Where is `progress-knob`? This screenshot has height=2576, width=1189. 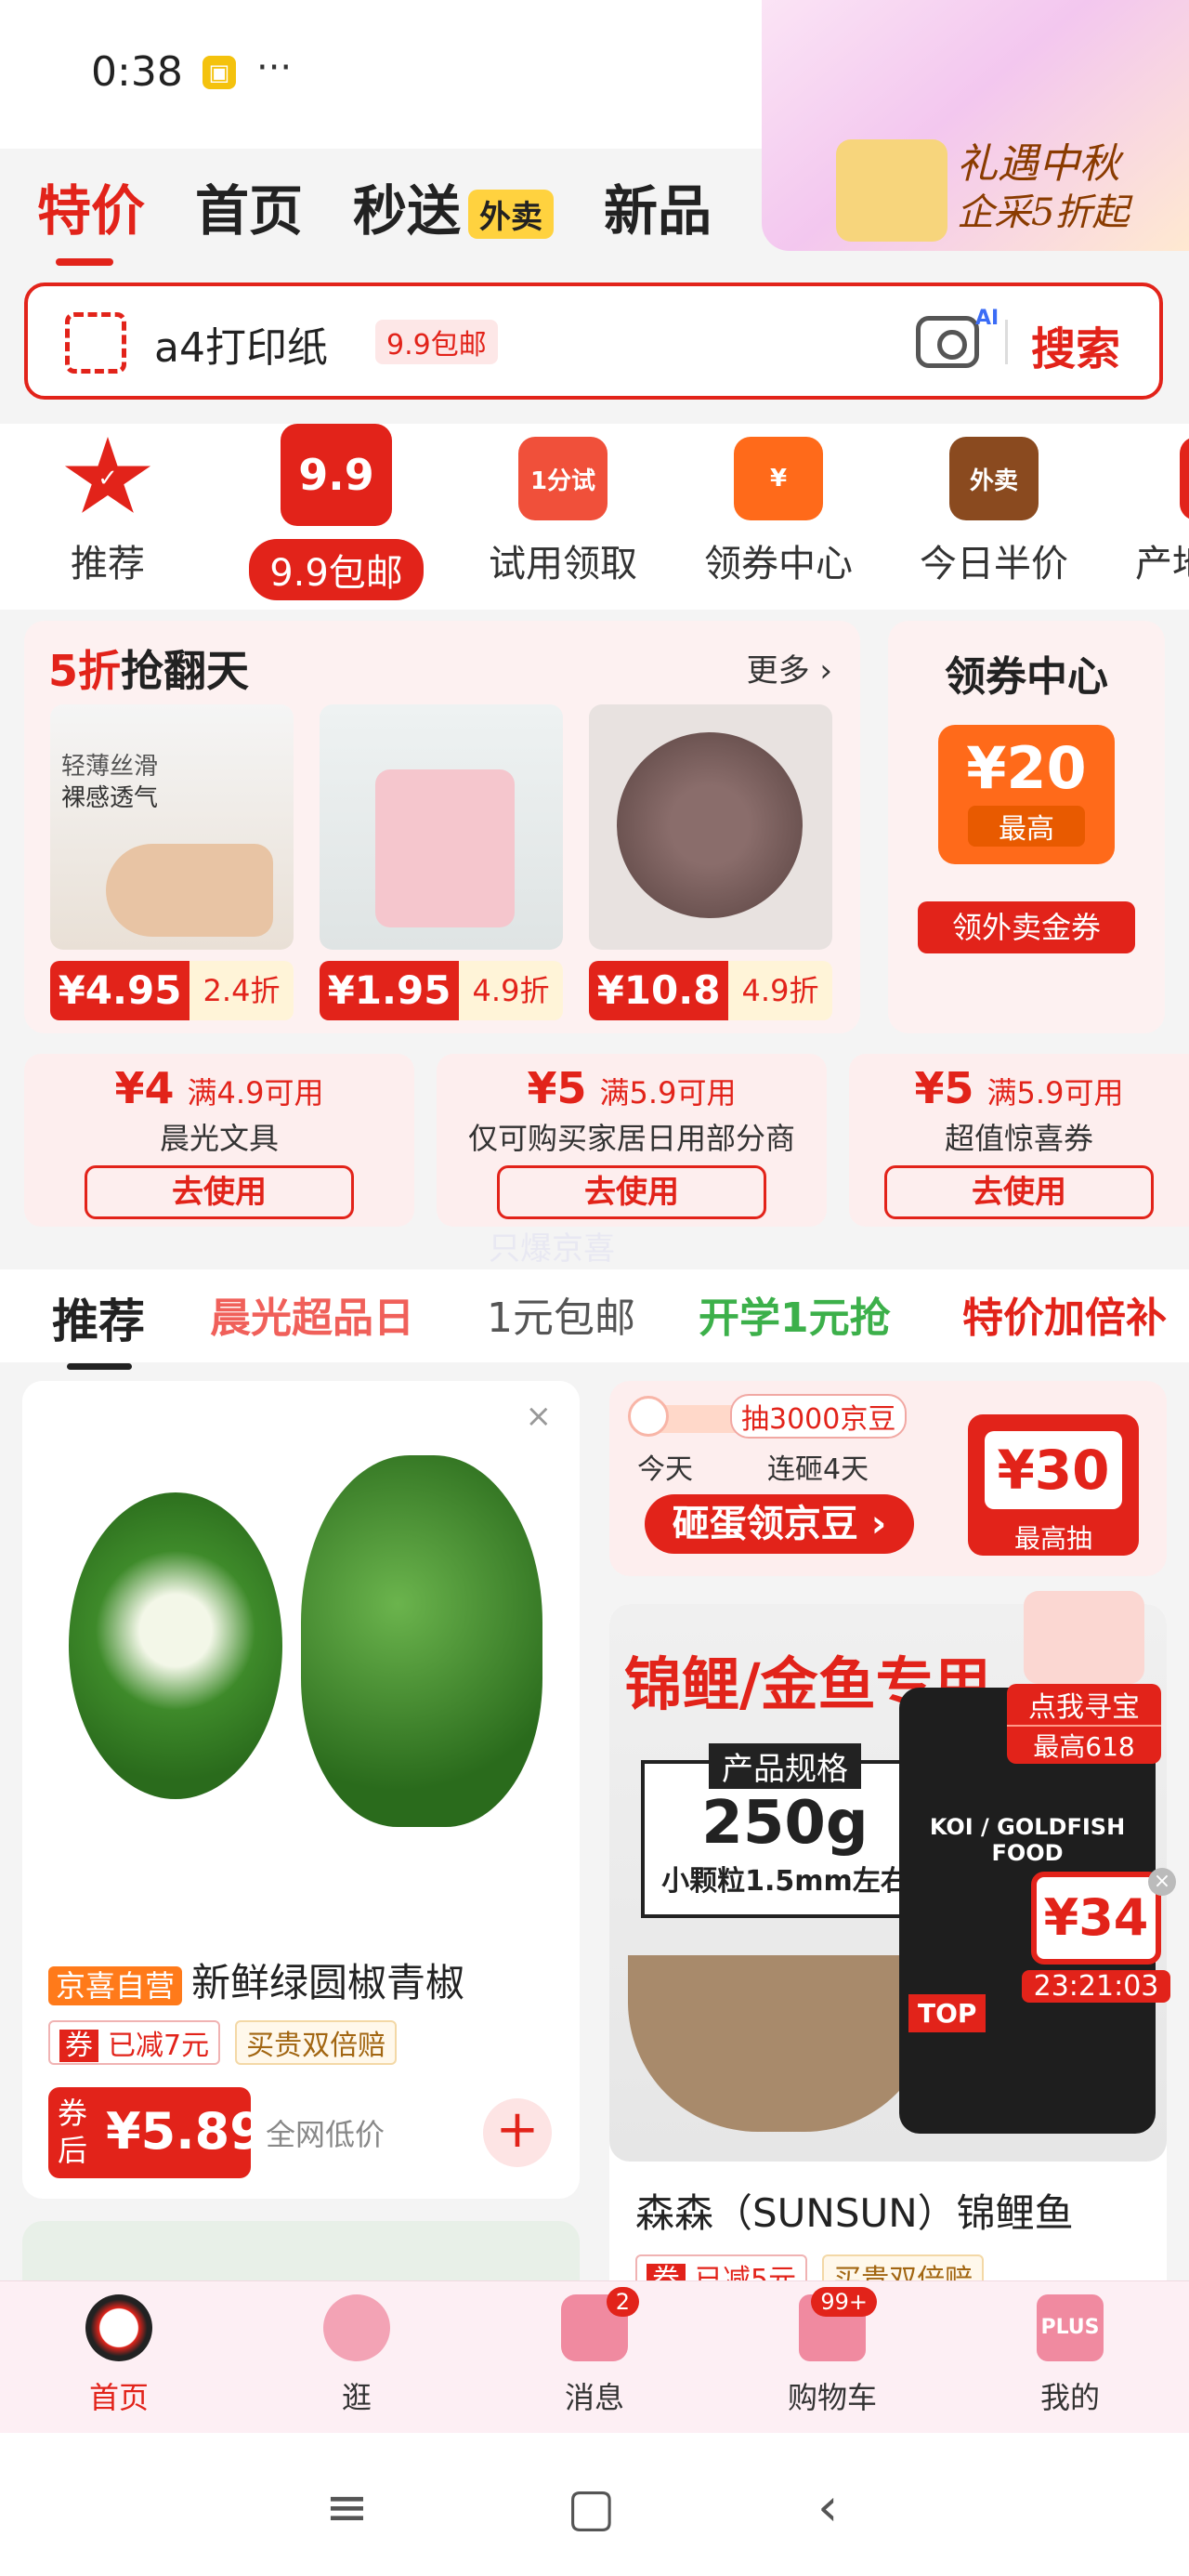
progress-knob is located at coordinates (648, 1416).